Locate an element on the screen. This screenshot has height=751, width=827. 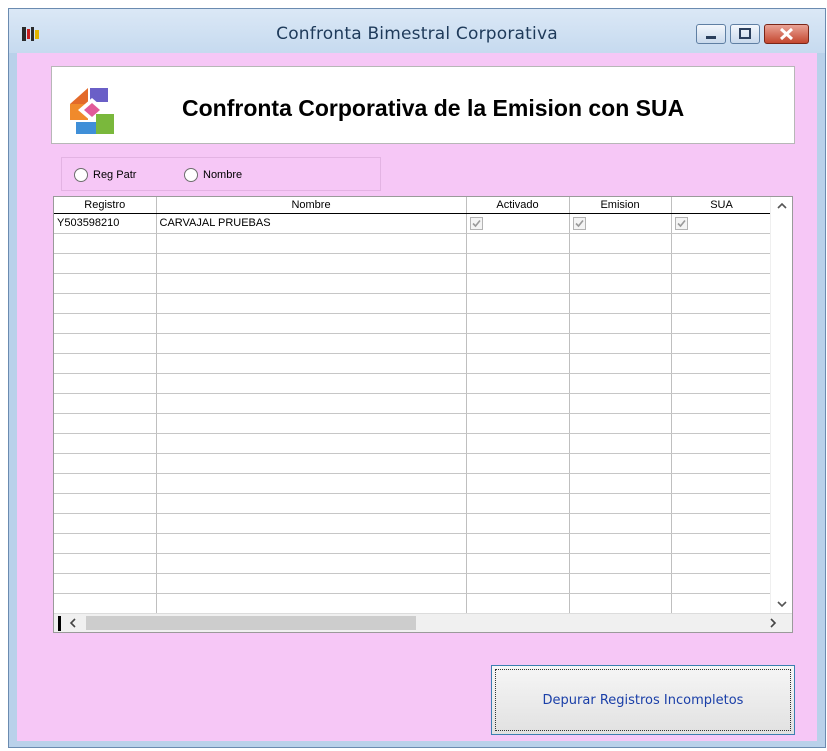
column-header-registro: Registro is located at coordinates (105, 205).